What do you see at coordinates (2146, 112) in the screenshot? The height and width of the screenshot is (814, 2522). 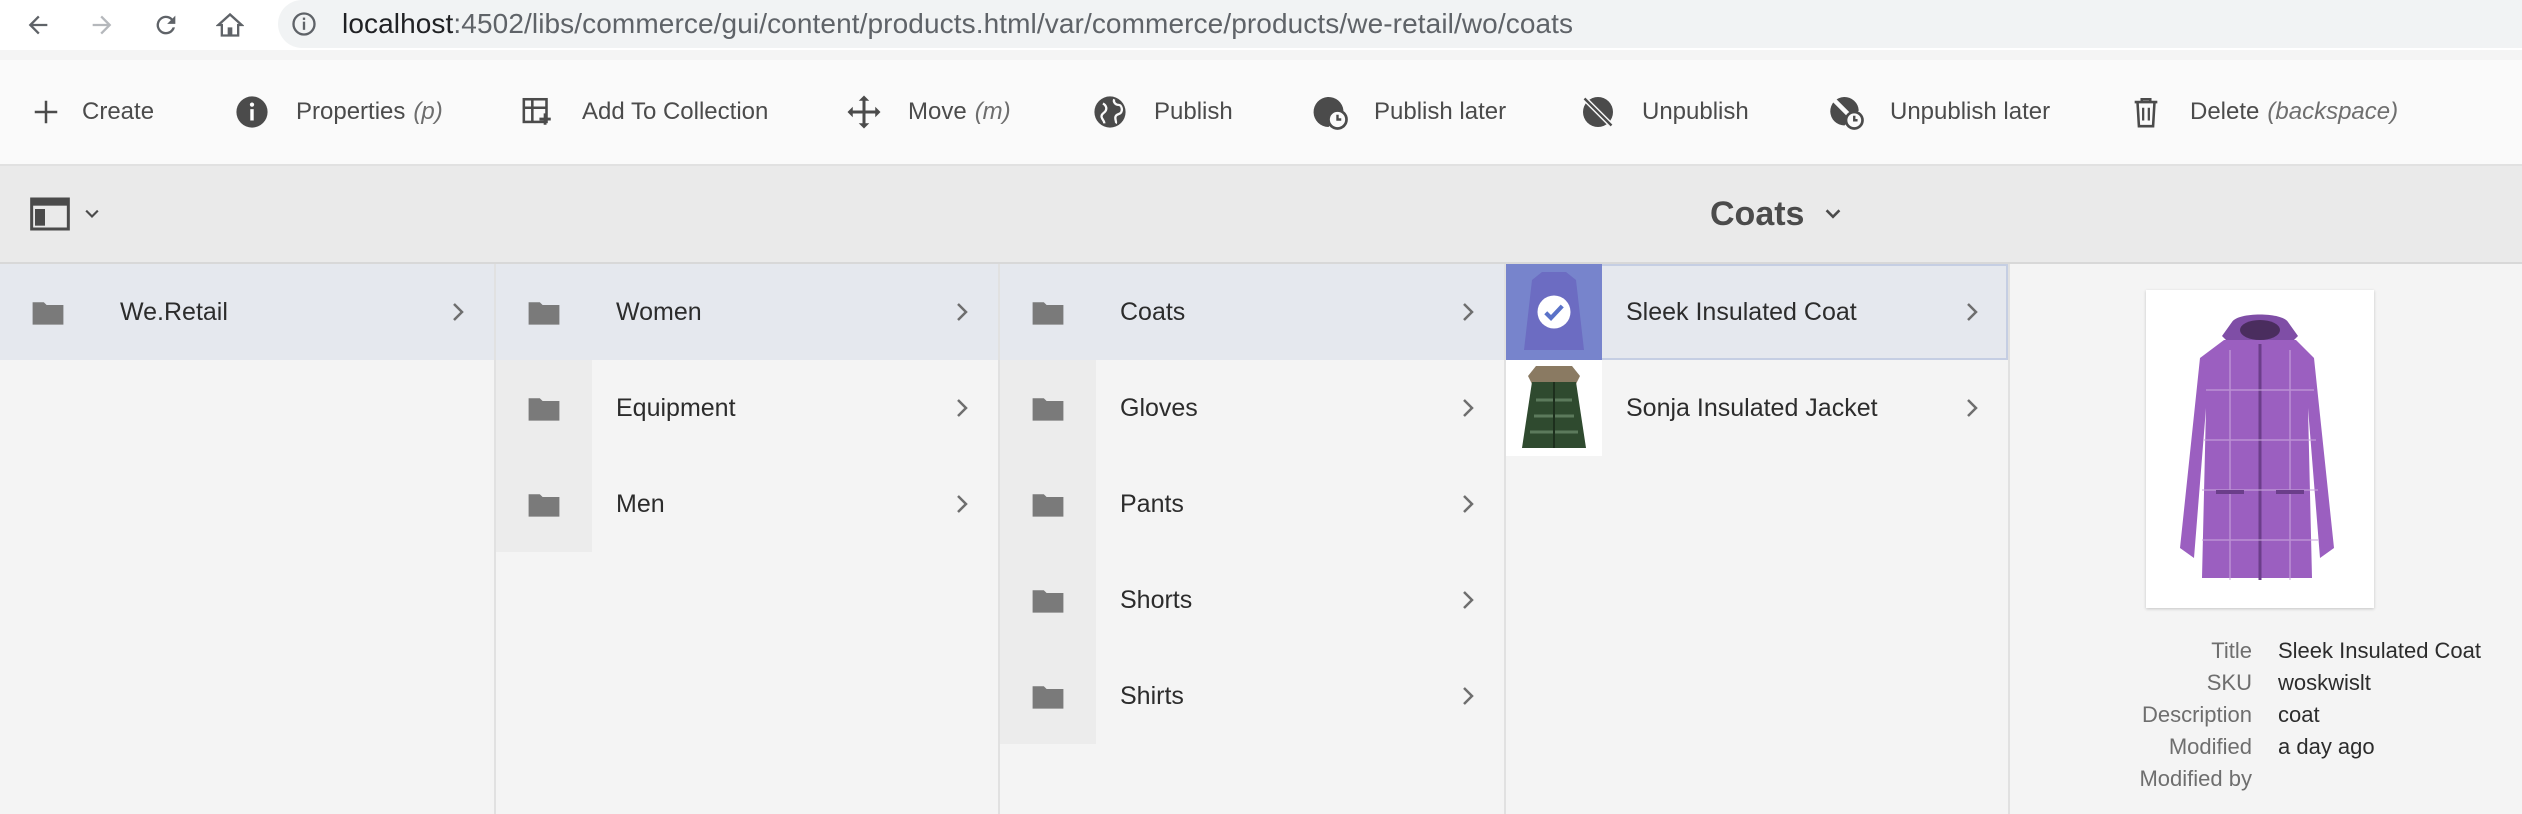 I see `trash-icon` at bounding box center [2146, 112].